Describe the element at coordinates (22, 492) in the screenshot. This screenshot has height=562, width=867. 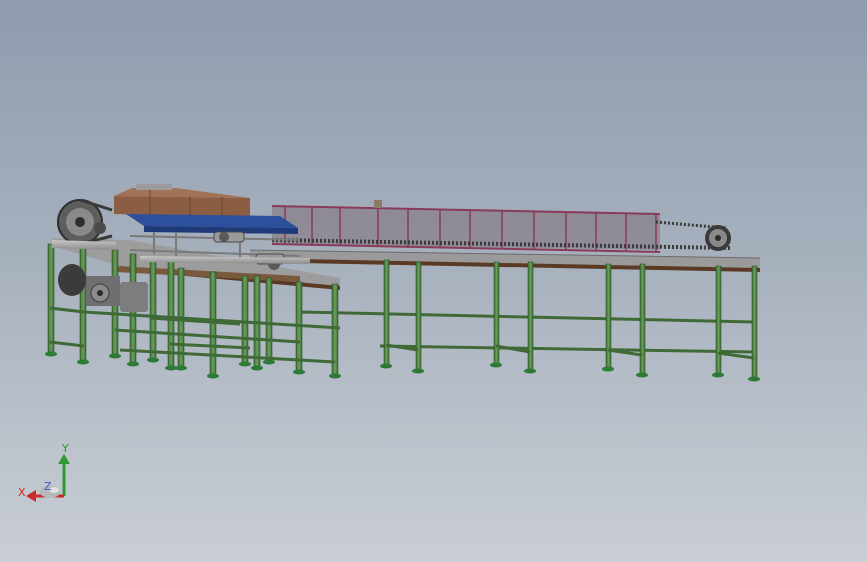
I see `x-axis-label: X` at that location.